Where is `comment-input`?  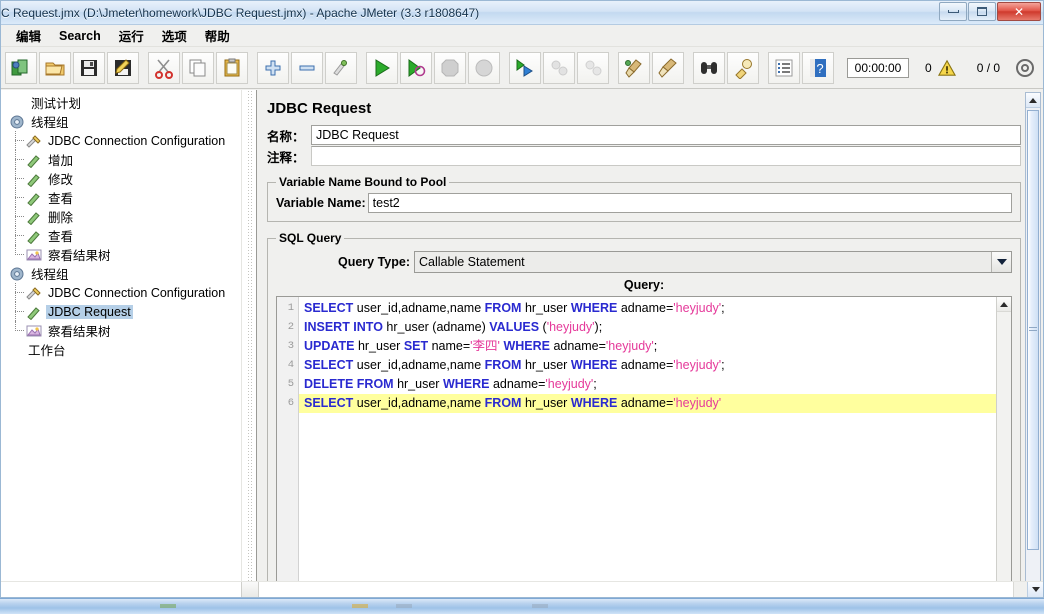
comment-input is located at coordinates (666, 156).